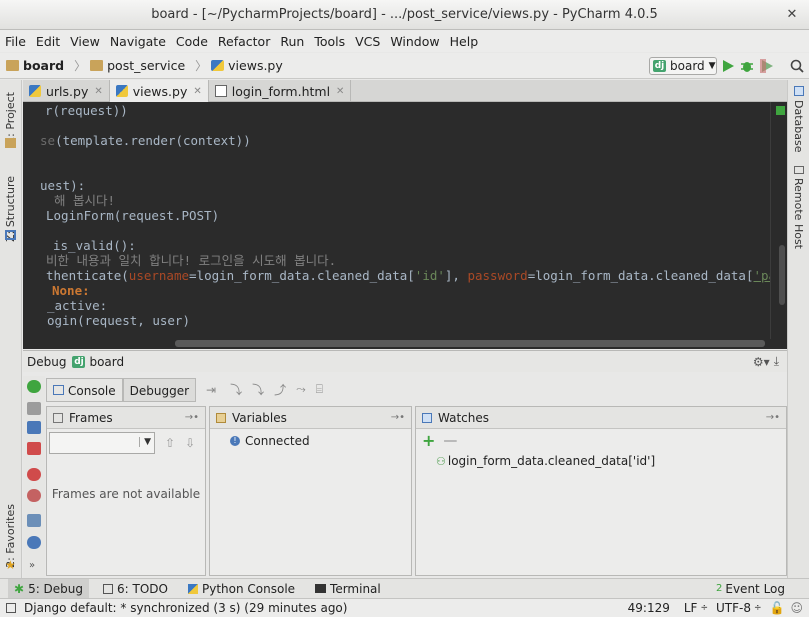  I want to click on tool-project: 1: Project, so click(10, 118).